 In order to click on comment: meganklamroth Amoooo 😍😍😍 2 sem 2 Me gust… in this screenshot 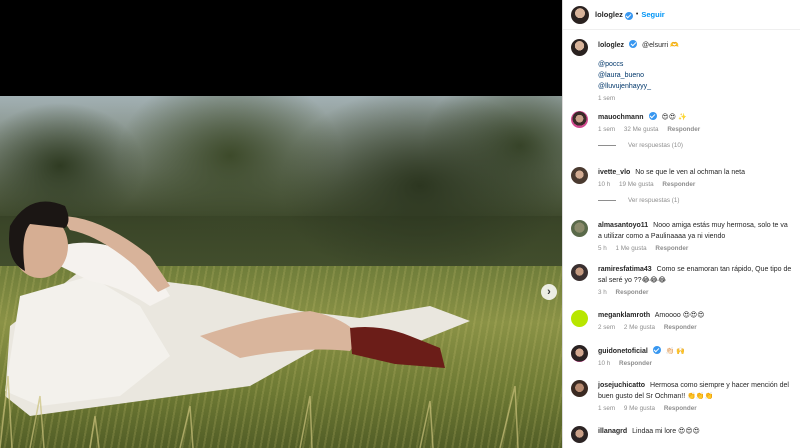, I will do `click(682, 320)`.